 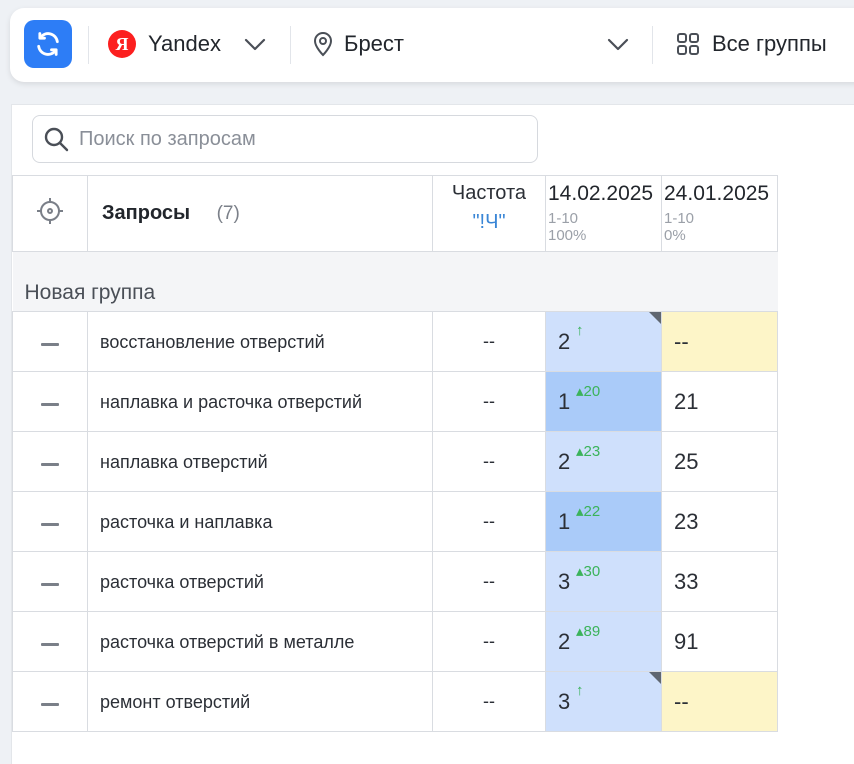 I want to click on refresh-button, so click(x=48, y=44).